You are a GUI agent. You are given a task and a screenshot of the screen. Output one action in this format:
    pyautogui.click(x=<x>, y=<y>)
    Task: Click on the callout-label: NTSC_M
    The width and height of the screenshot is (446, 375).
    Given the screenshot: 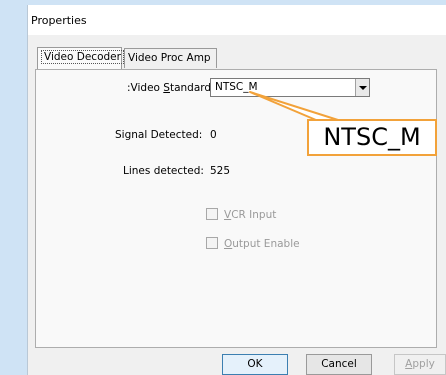 What is the action you would take?
    pyautogui.click(x=372, y=137)
    